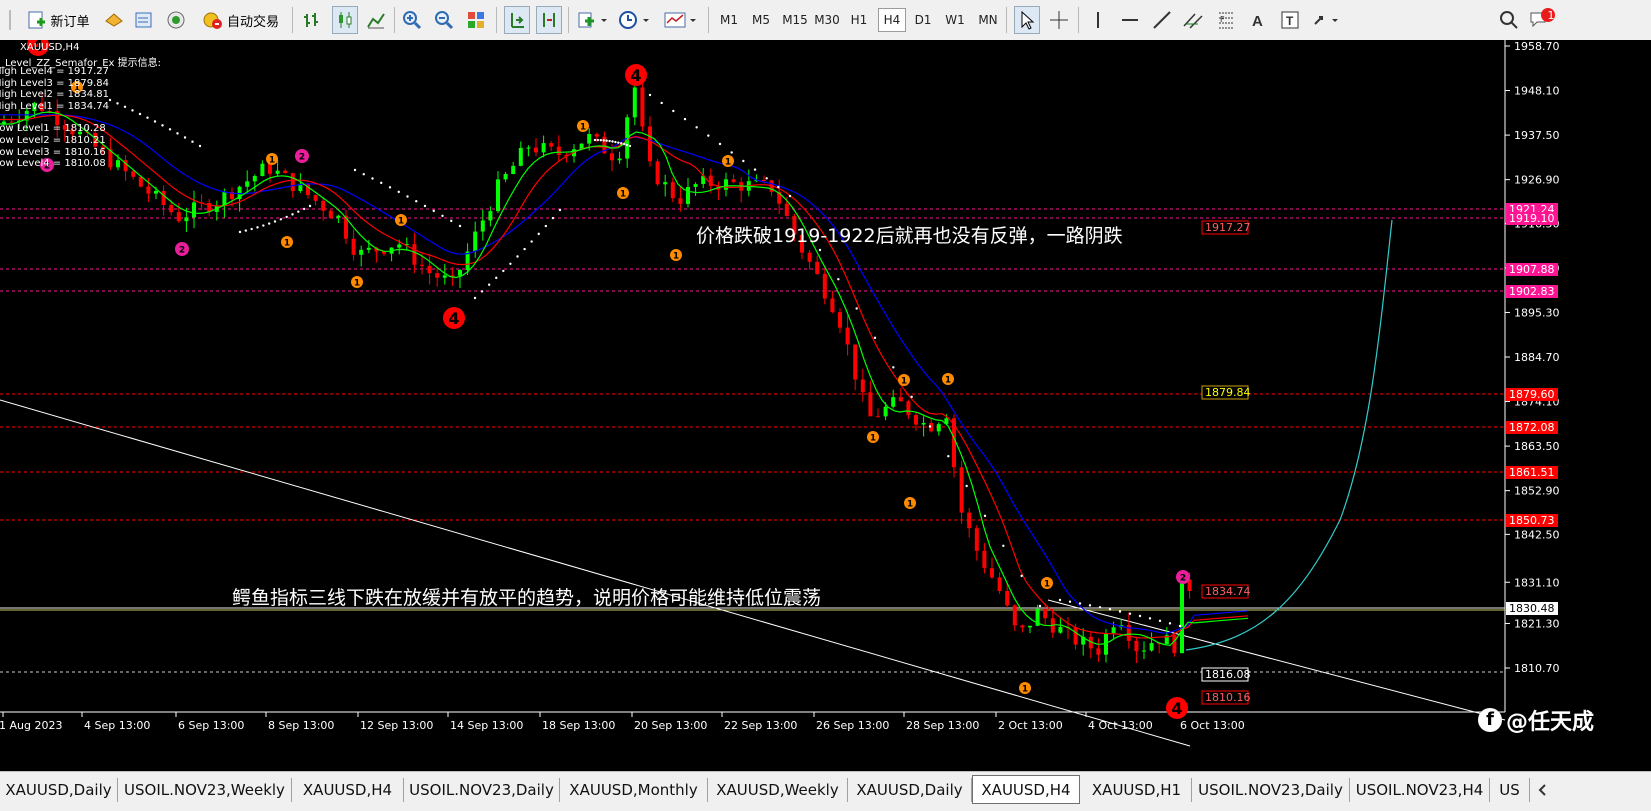 The width and height of the screenshot is (1651, 811). What do you see at coordinates (827, 20) in the screenshot?
I see `timeframe-m30: M30` at bounding box center [827, 20].